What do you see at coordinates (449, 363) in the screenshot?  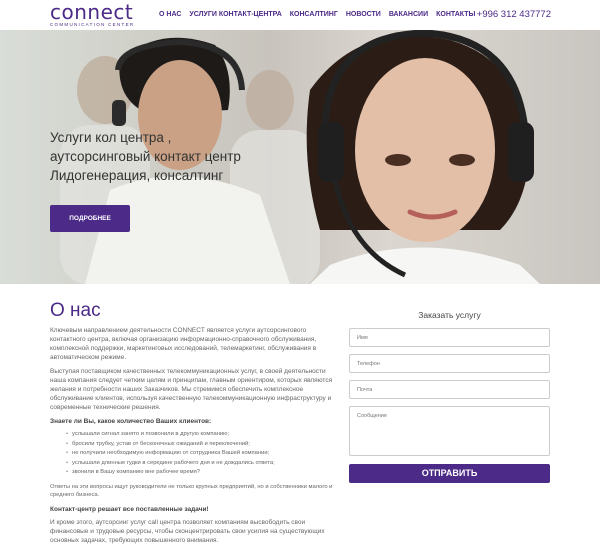 I see `phone-field` at bounding box center [449, 363].